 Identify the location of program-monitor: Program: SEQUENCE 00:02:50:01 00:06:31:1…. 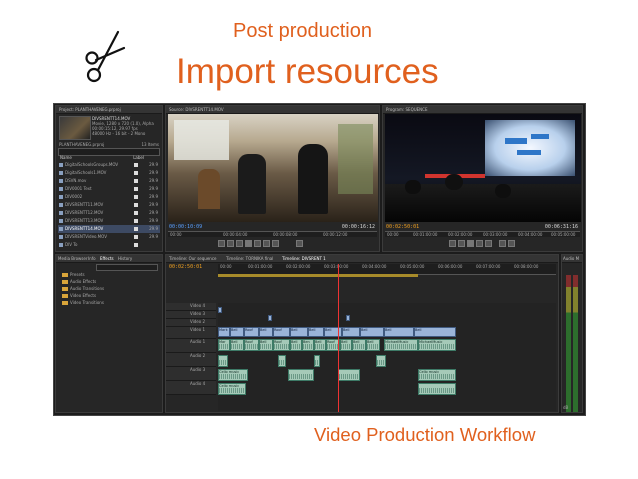
(482, 178).